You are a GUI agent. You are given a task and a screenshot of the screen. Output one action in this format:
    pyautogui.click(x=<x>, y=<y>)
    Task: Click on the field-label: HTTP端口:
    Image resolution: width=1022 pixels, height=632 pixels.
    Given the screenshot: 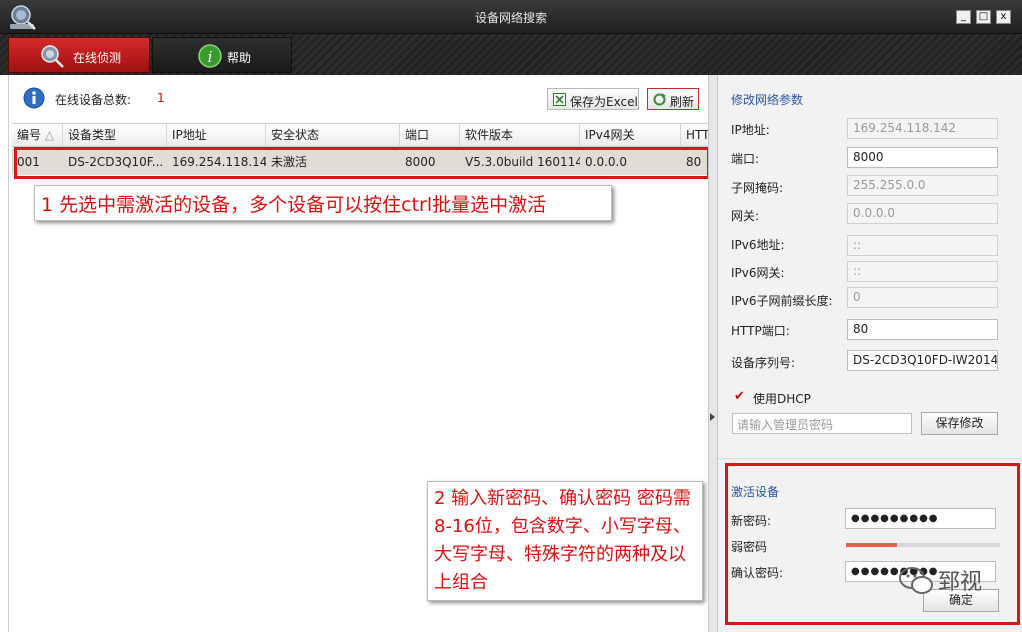 What is the action you would take?
    pyautogui.click(x=760, y=331)
    